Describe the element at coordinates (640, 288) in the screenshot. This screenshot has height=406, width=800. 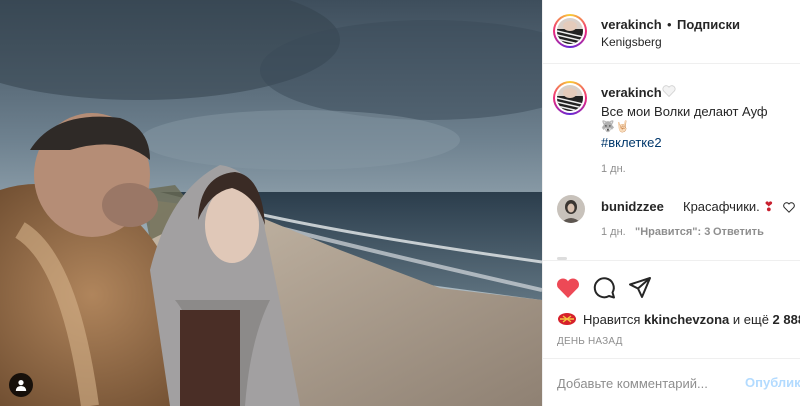
I see `share-icon` at that location.